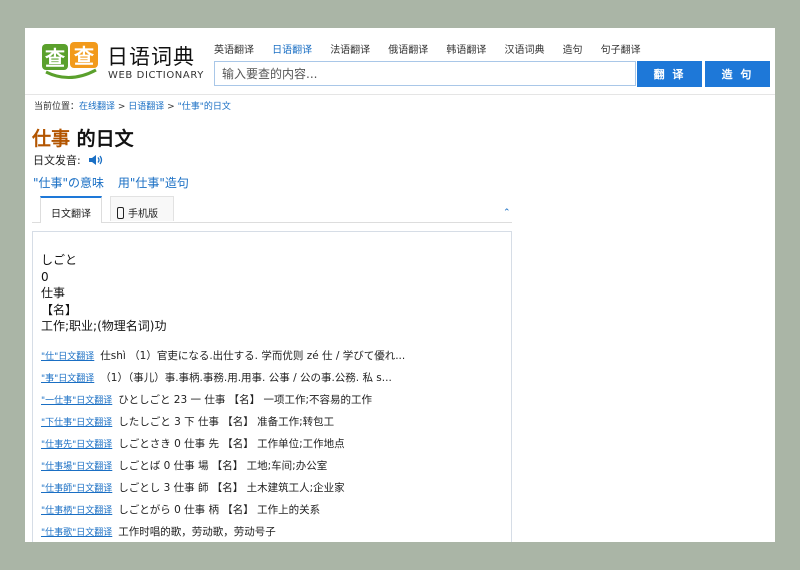 The width and height of the screenshot is (800, 570). Describe the element at coordinates (153, 183) in the screenshot. I see `example-sentence-link: 用"仕事"造句` at that location.